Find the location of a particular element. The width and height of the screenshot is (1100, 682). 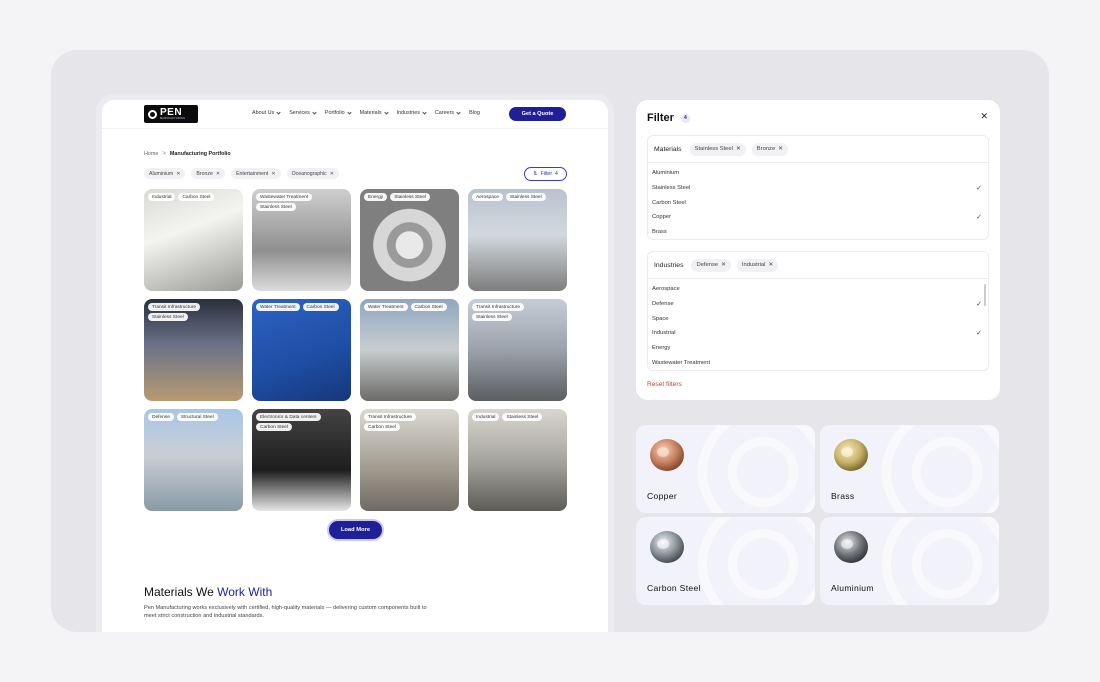

get-a-quote-button: Get a Quote is located at coordinates (537, 114).